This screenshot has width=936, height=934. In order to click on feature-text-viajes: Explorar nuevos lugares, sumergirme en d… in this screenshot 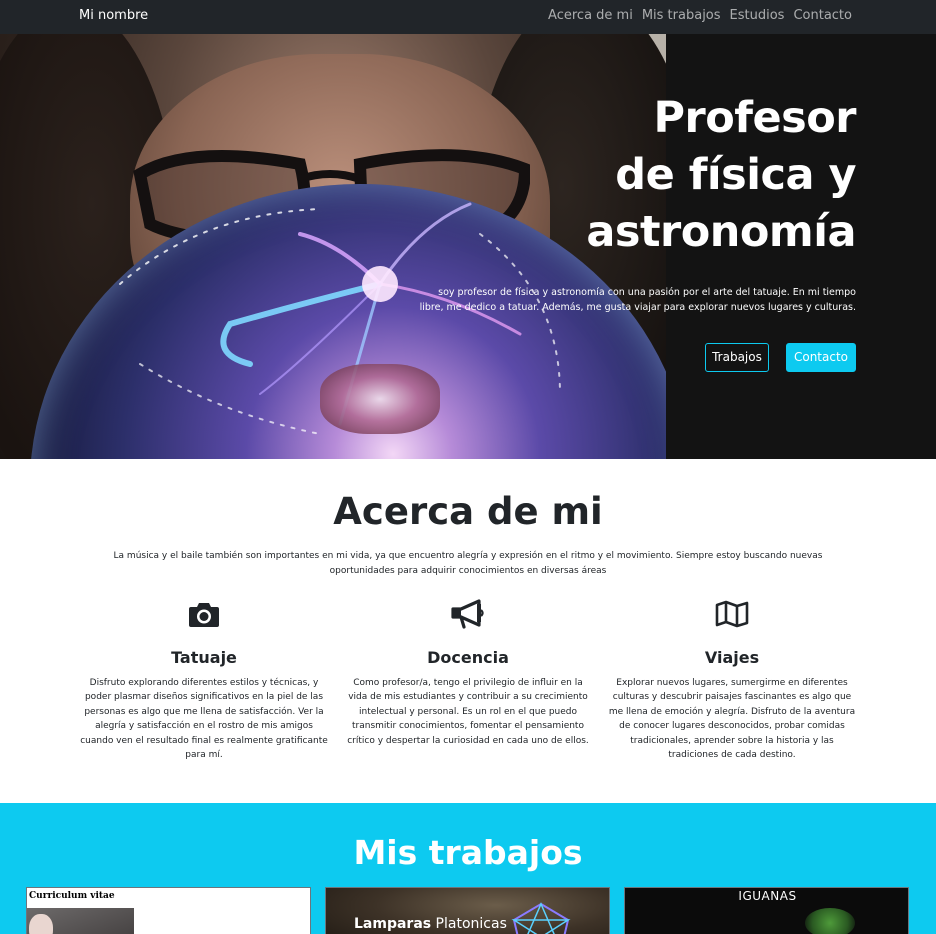, I will do `click(732, 719)`.